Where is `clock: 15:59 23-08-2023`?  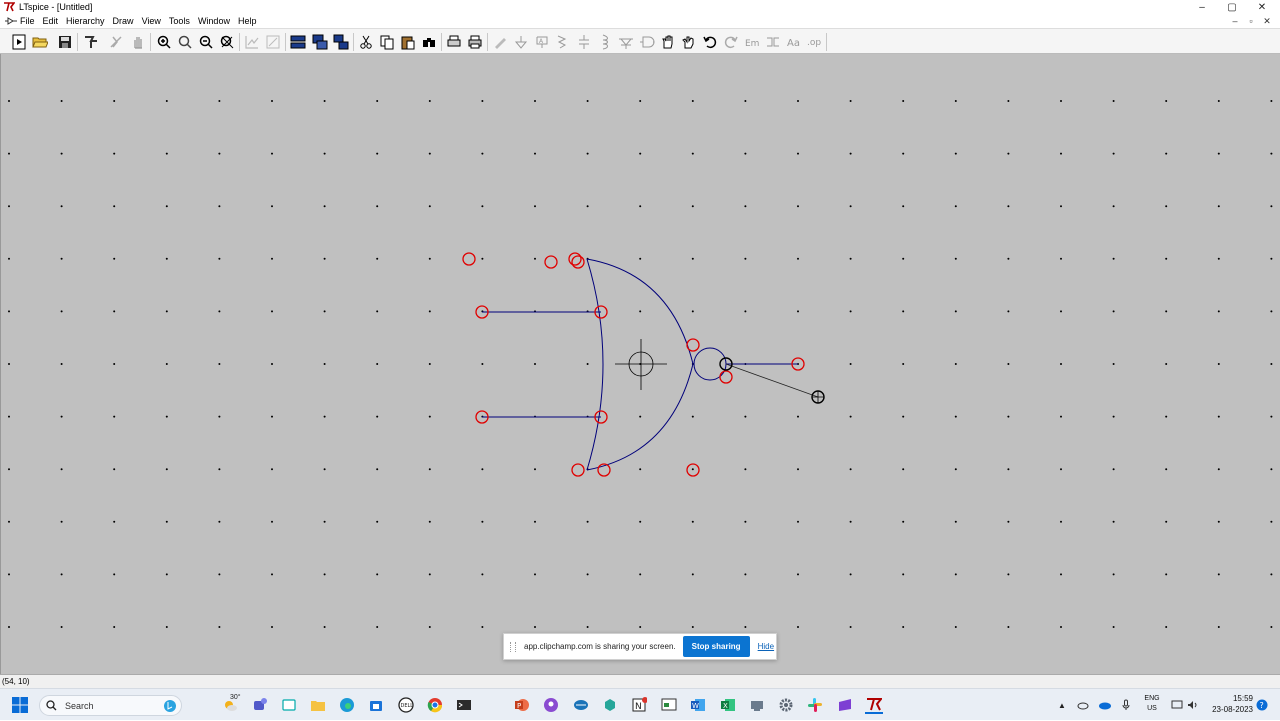
clock: 15:59 23-08-2023 is located at coordinates (1229, 704).